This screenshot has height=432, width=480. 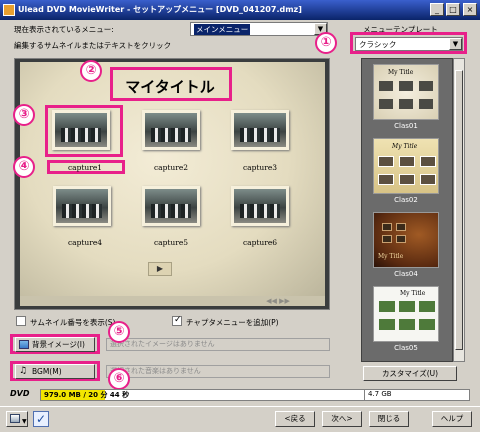 What do you see at coordinates (177, 320) in the screenshot?
I see `add-chapter-menu-checkbox` at bounding box center [177, 320].